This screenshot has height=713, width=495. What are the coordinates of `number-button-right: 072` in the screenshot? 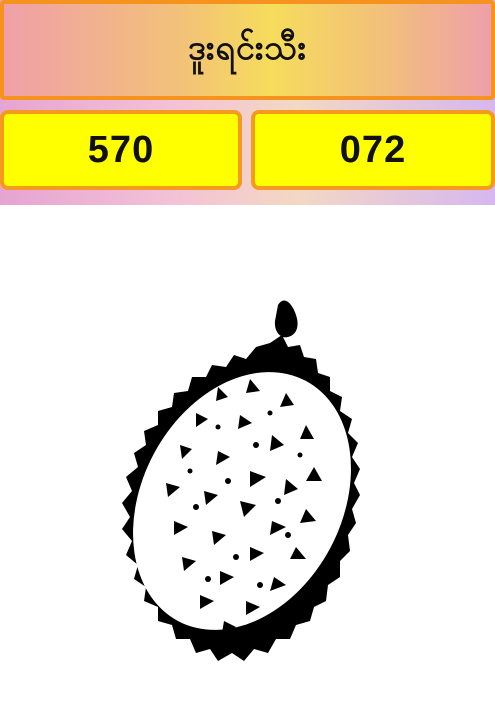 It's located at (373, 150).